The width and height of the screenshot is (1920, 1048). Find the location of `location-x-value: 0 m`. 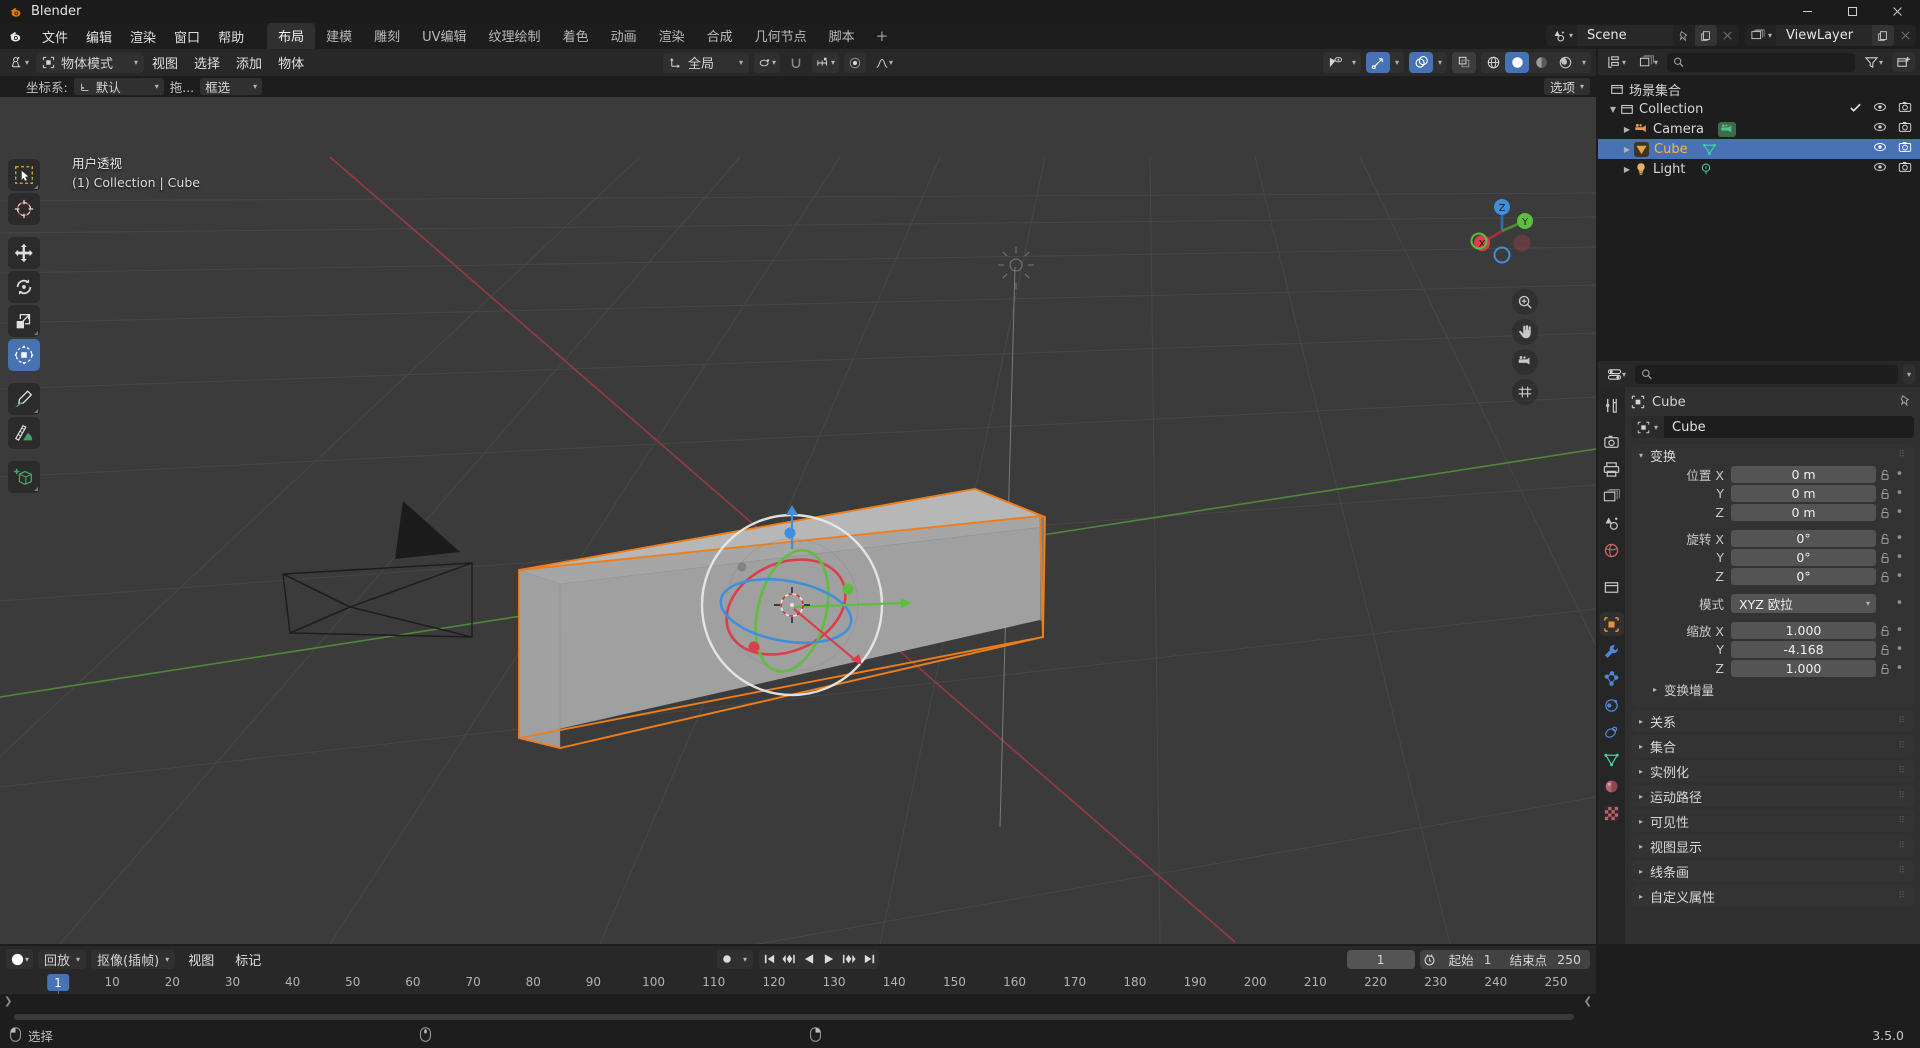

location-x-value: 0 m is located at coordinates (1803, 474).